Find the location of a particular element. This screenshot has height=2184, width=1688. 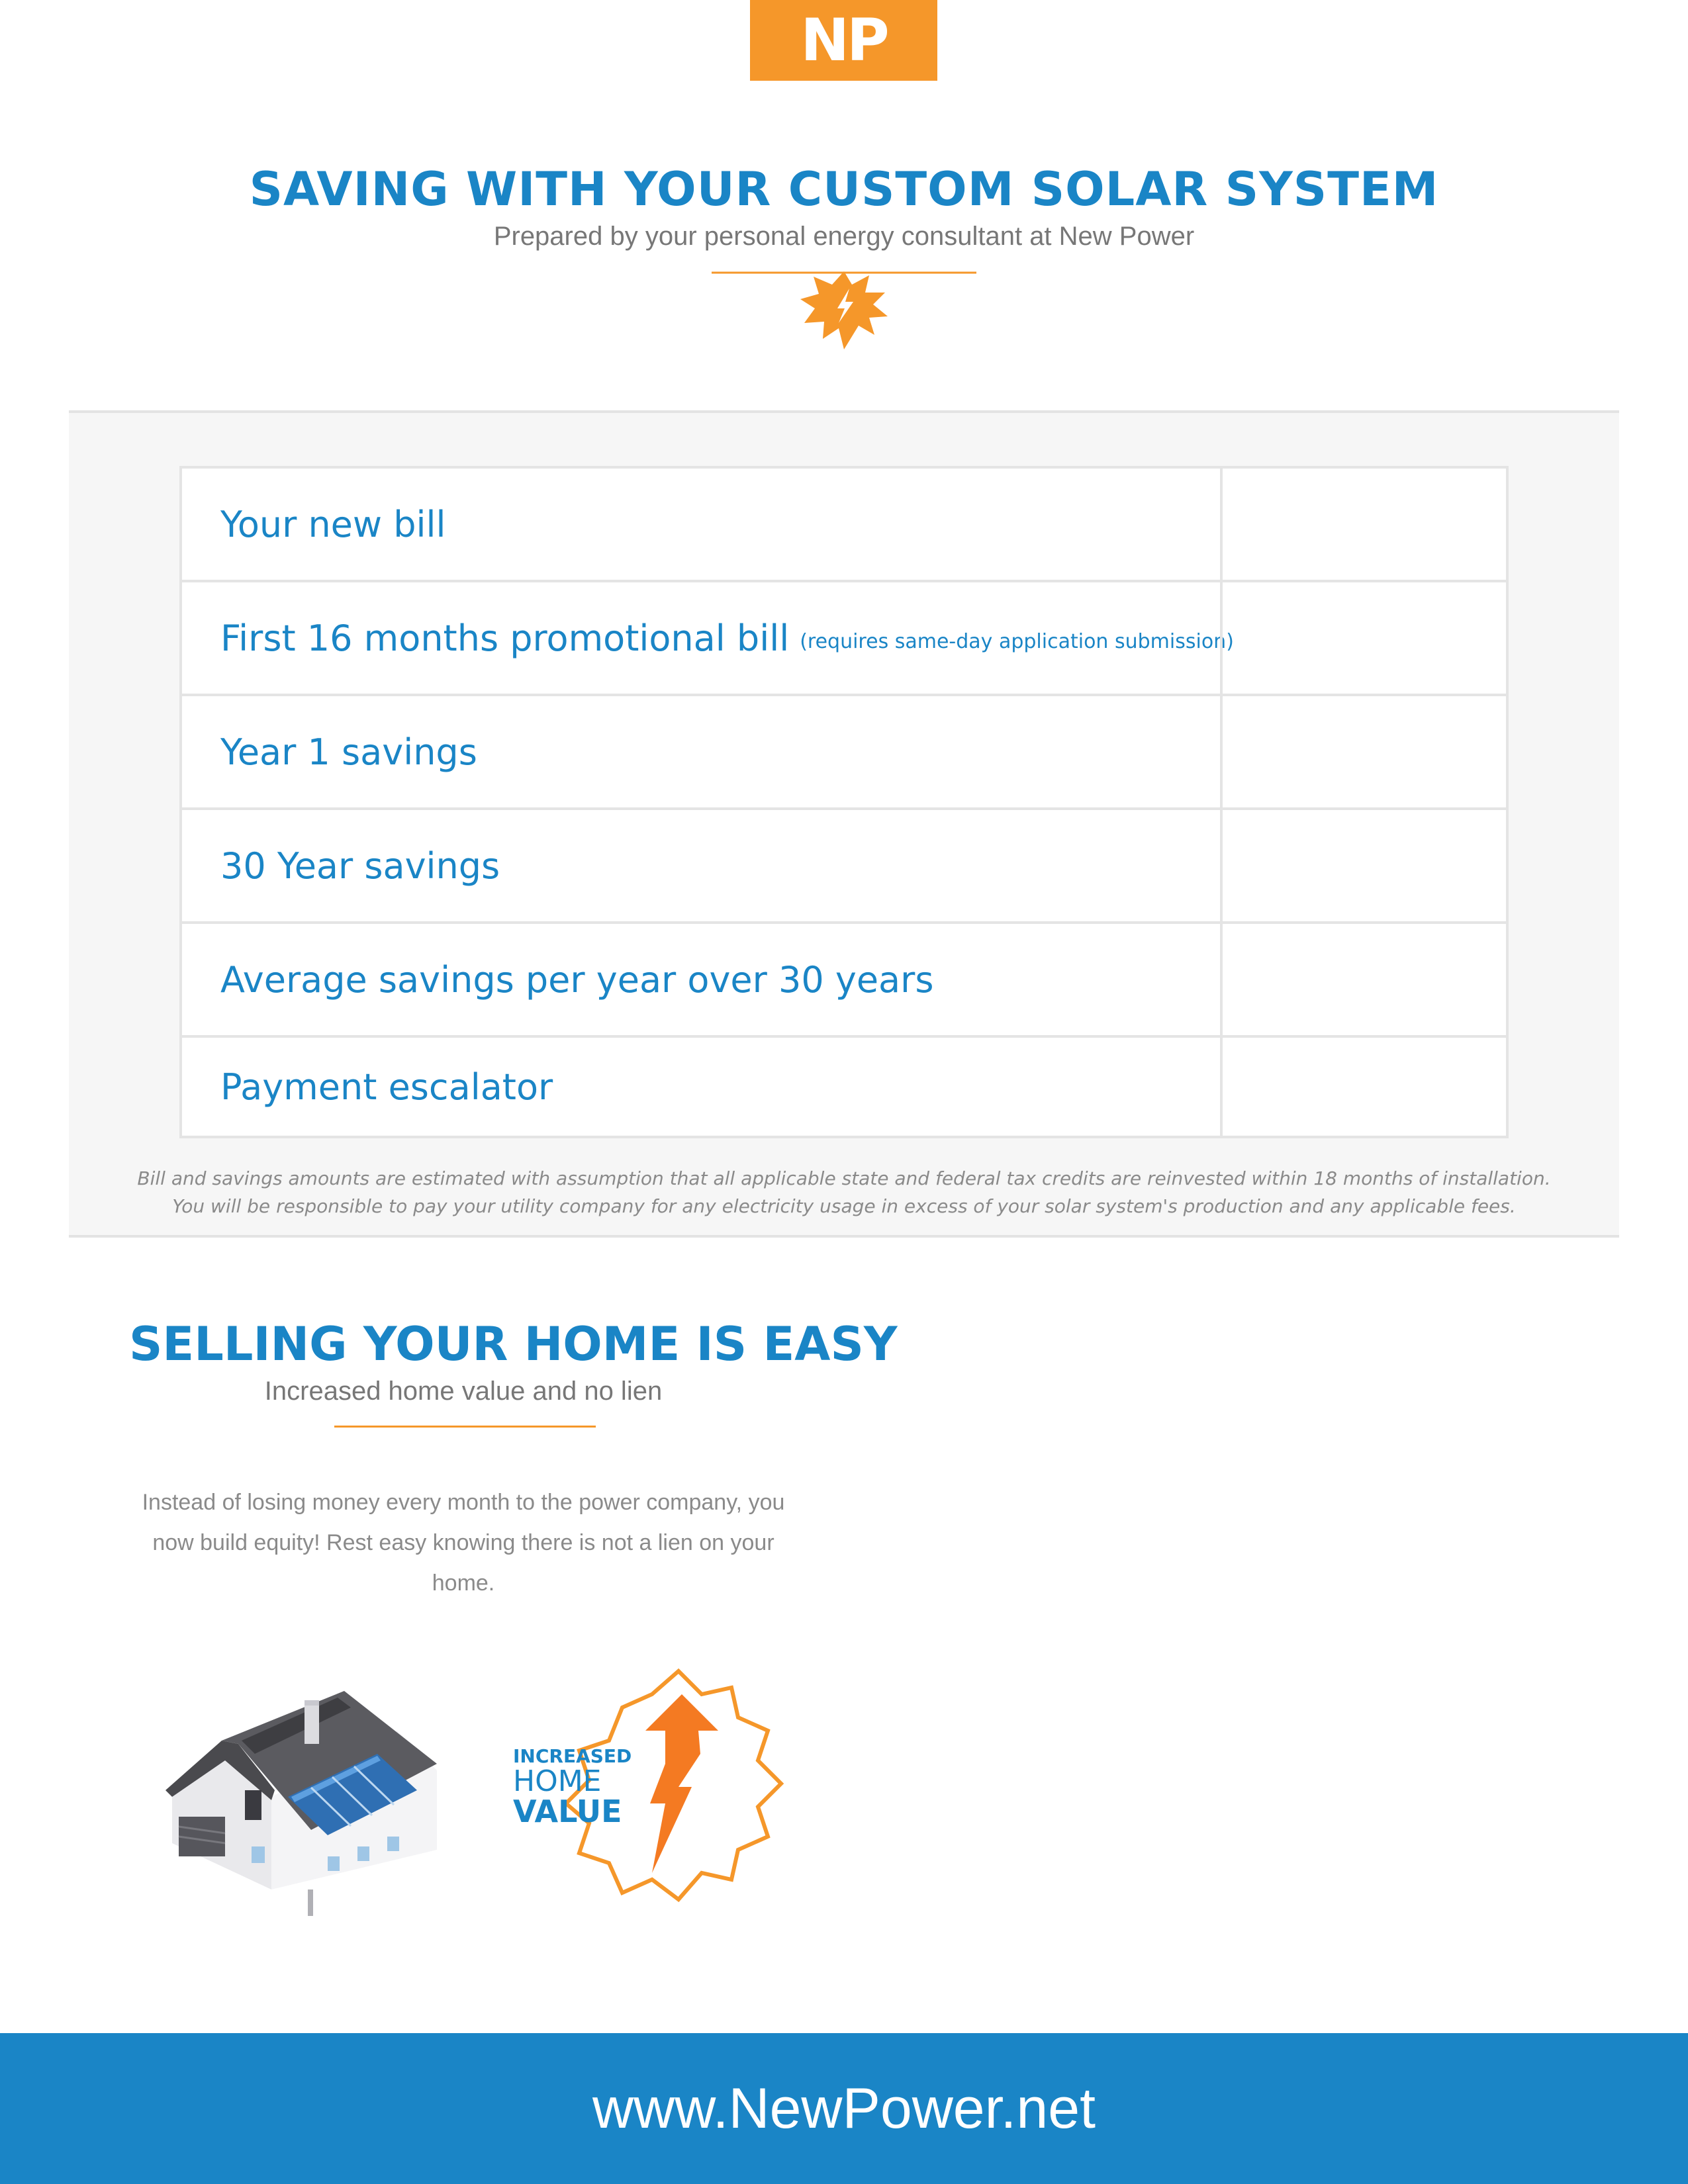

table-row: Average savings per year over 30 years is located at coordinates (844, 981).